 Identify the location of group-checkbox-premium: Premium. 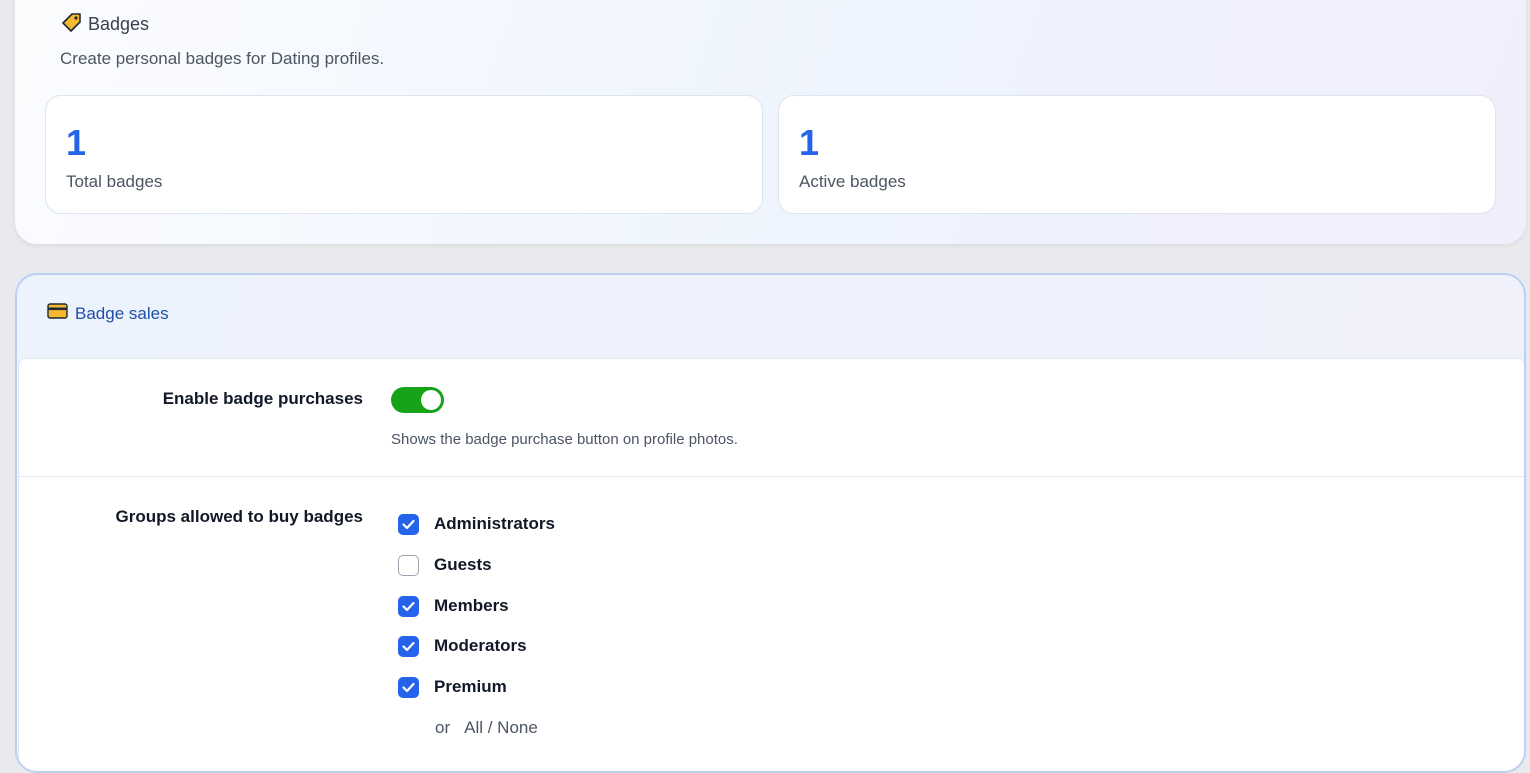
(452, 687).